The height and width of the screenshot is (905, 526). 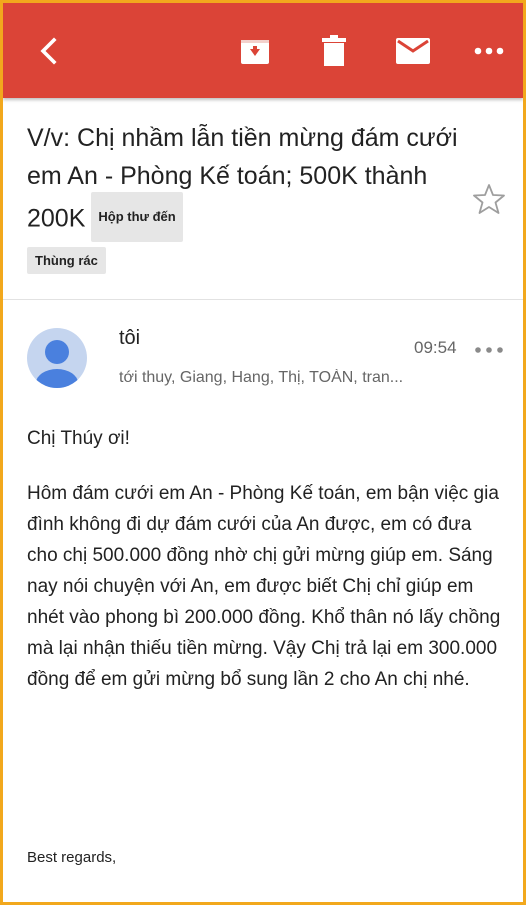 I want to click on back-button, so click(x=49, y=51).